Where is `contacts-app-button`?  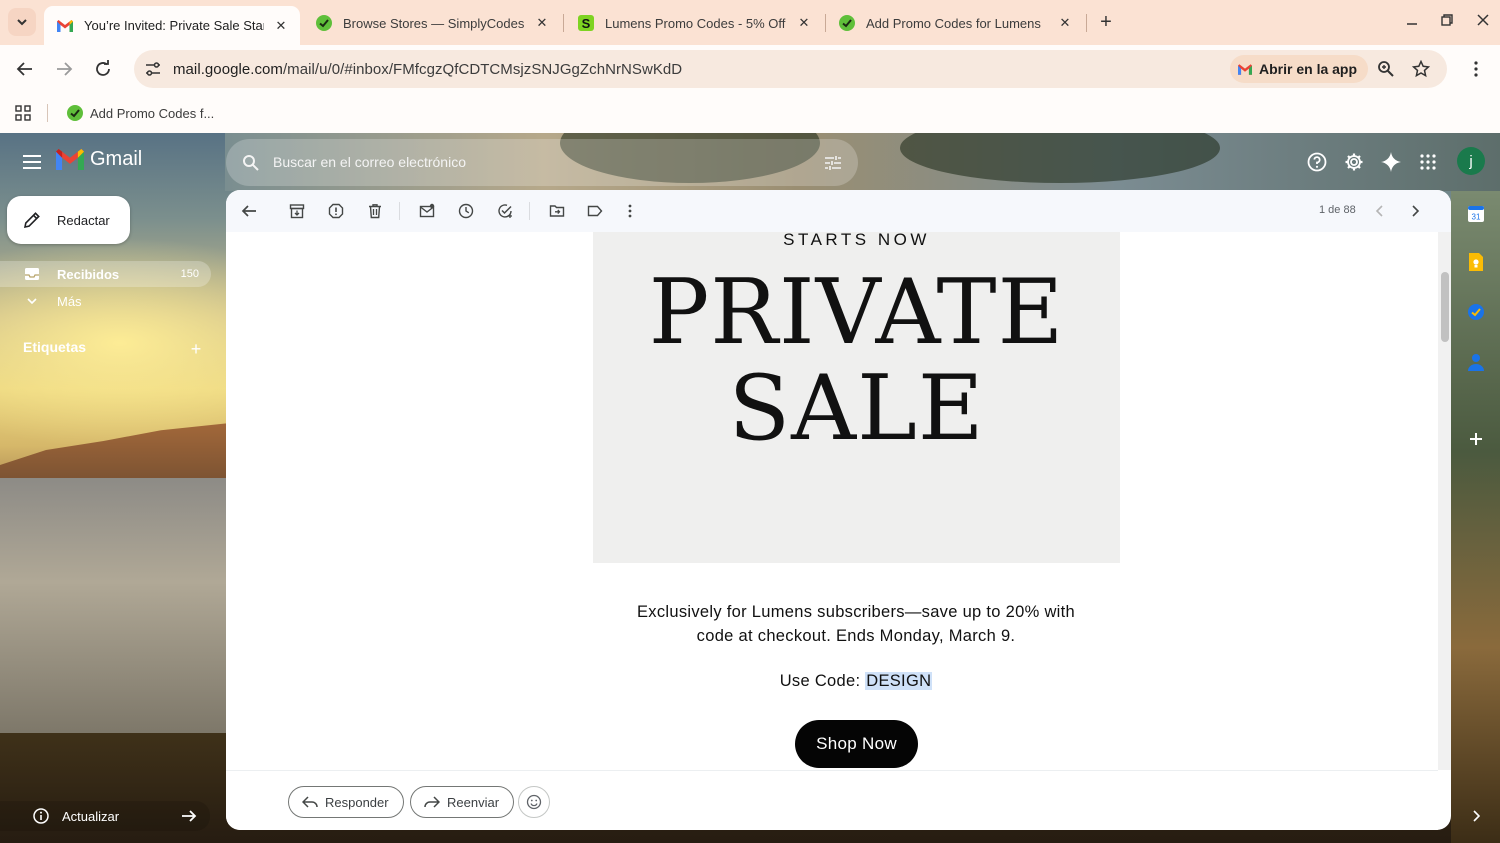
contacts-app-button is located at coordinates (1476, 362).